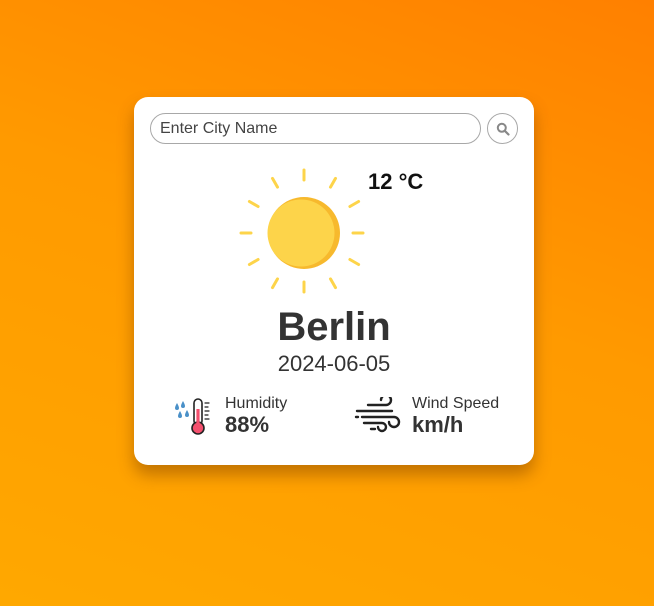 Image resolution: width=654 pixels, height=606 pixels. Describe the element at coordinates (302, 231) in the screenshot. I see `sun-icon` at that location.